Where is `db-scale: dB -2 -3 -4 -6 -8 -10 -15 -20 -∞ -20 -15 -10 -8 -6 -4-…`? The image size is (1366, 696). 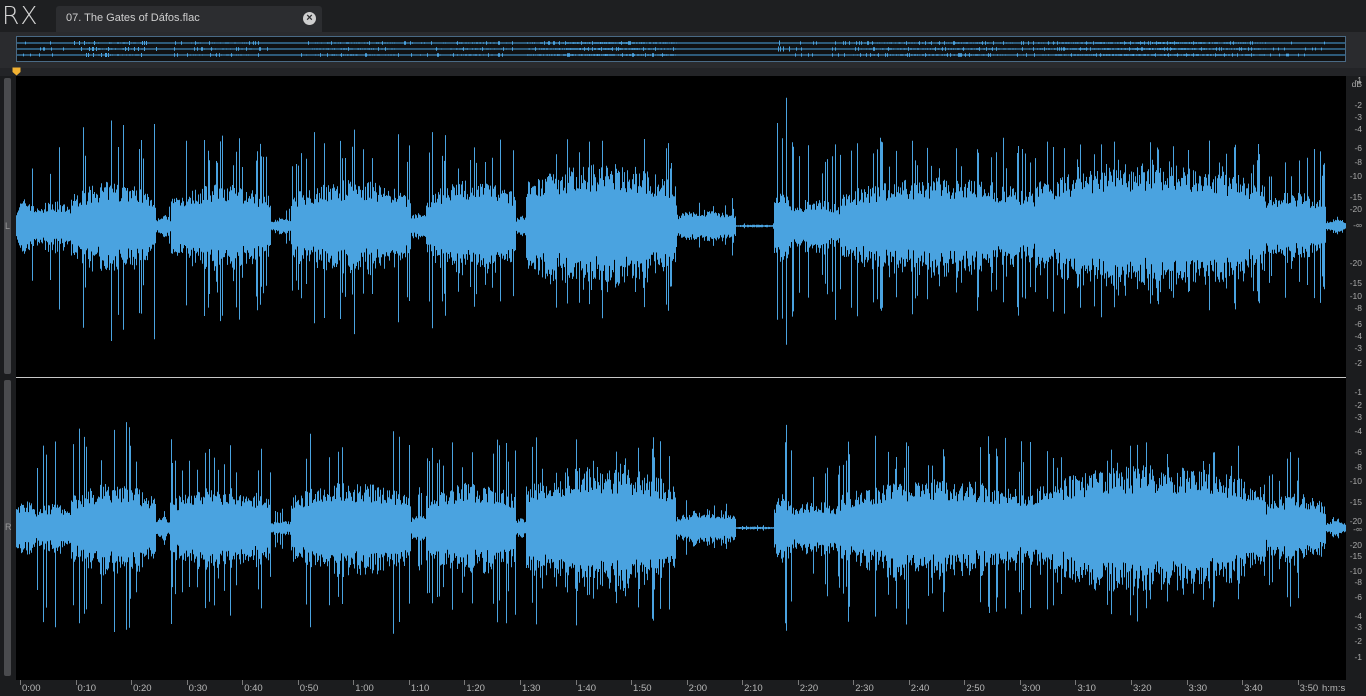
db-scale: dB -2 -3 -4 -6 -8 -10 -15 -20 -∞ -20 -15 -10 -8 -6 -4-… is located at coordinates (1356, 378).